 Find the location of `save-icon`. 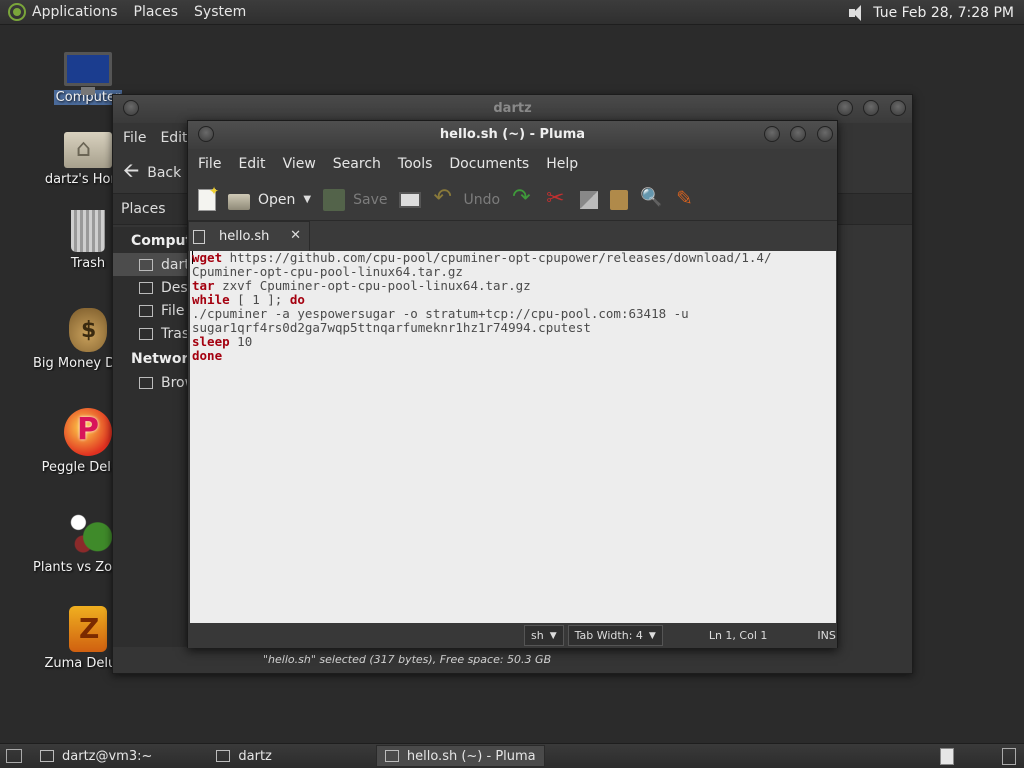

save-icon is located at coordinates (334, 199).